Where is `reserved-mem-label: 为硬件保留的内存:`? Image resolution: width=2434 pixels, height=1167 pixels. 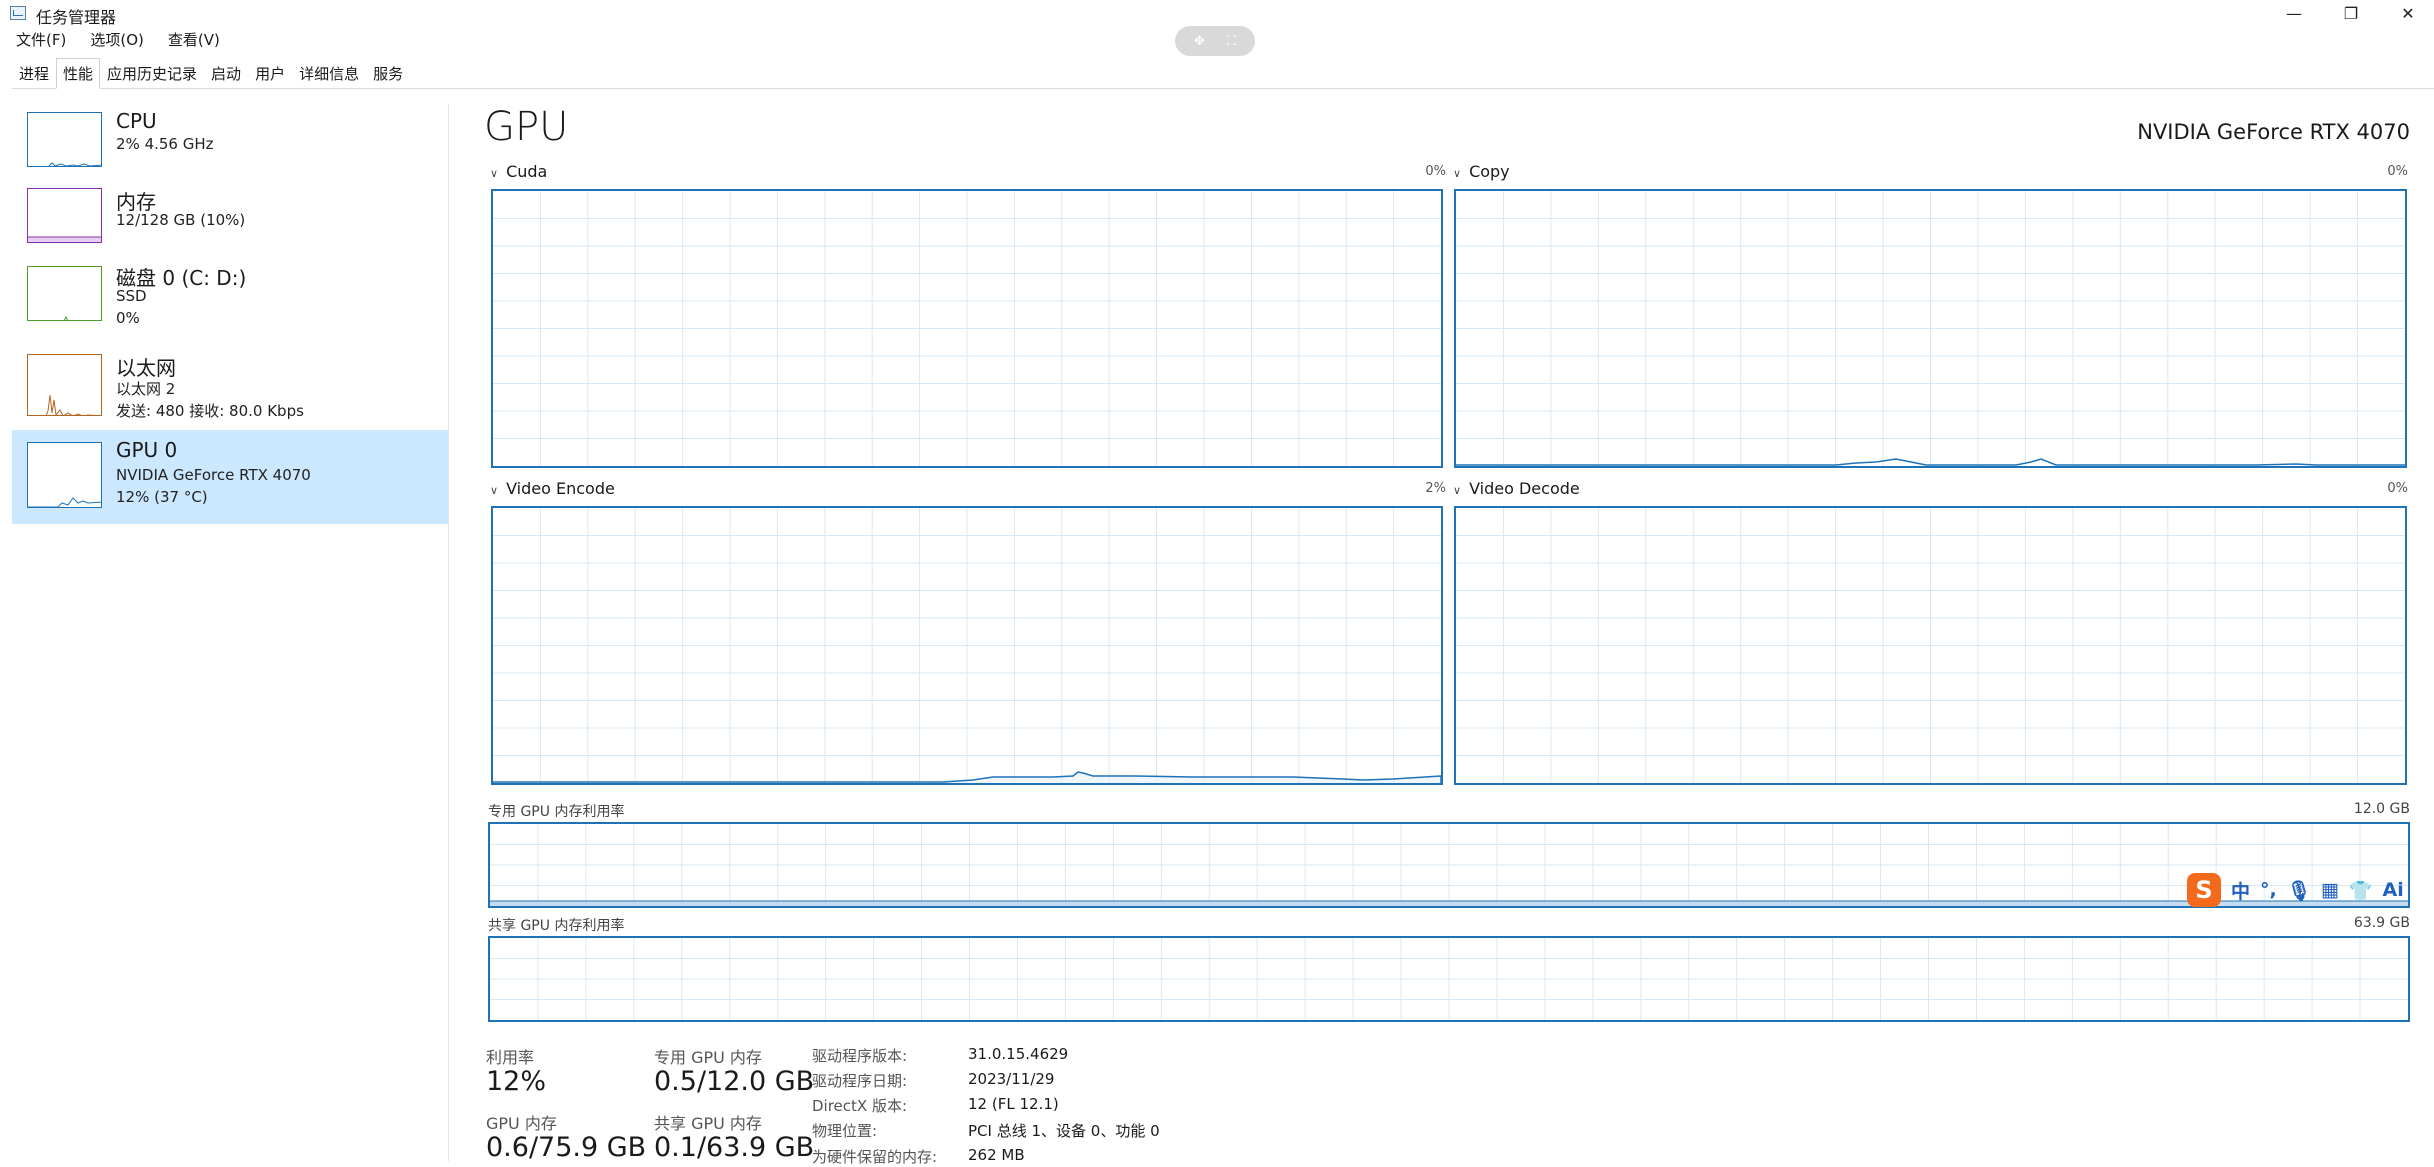 reserved-mem-label: 为硬件保留的内存: is located at coordinates (875, 1157).